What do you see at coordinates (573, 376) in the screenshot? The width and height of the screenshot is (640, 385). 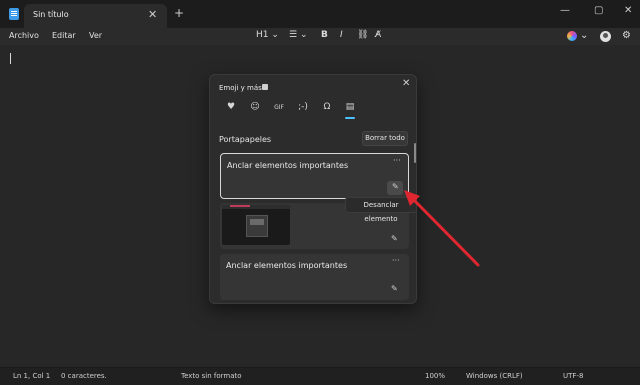 I see `encoding: UTF-8` at bounding box center [573, 376].